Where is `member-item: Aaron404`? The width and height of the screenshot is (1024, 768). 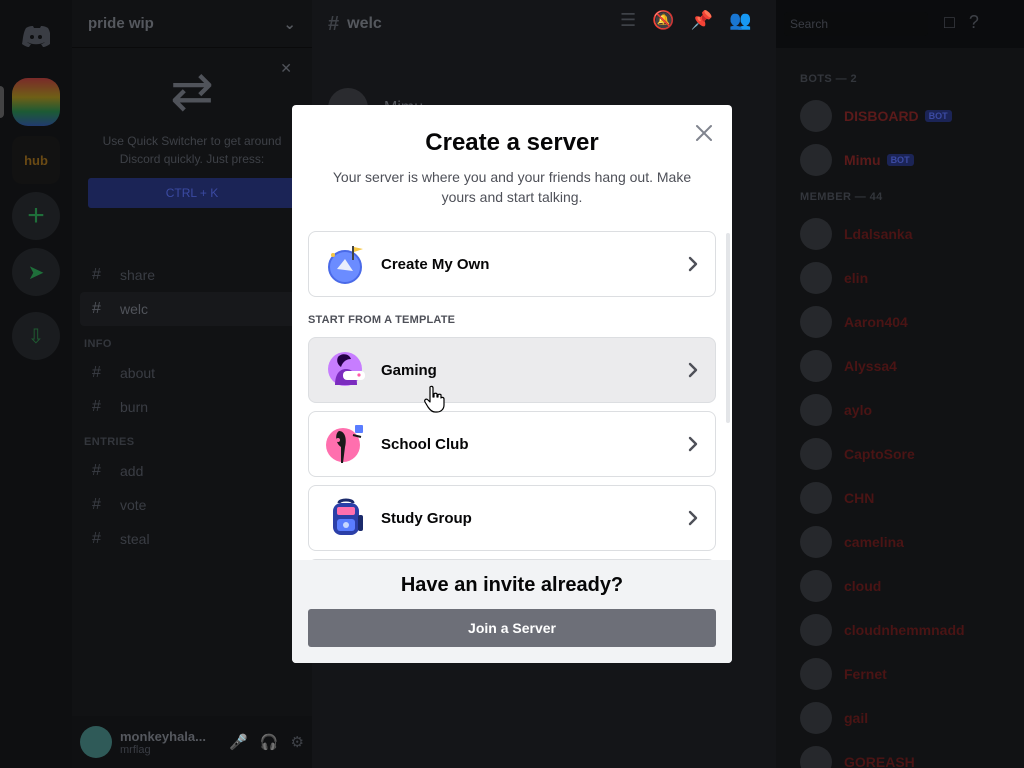
member-item: Aaron404 is located at coordinates (908, 322).